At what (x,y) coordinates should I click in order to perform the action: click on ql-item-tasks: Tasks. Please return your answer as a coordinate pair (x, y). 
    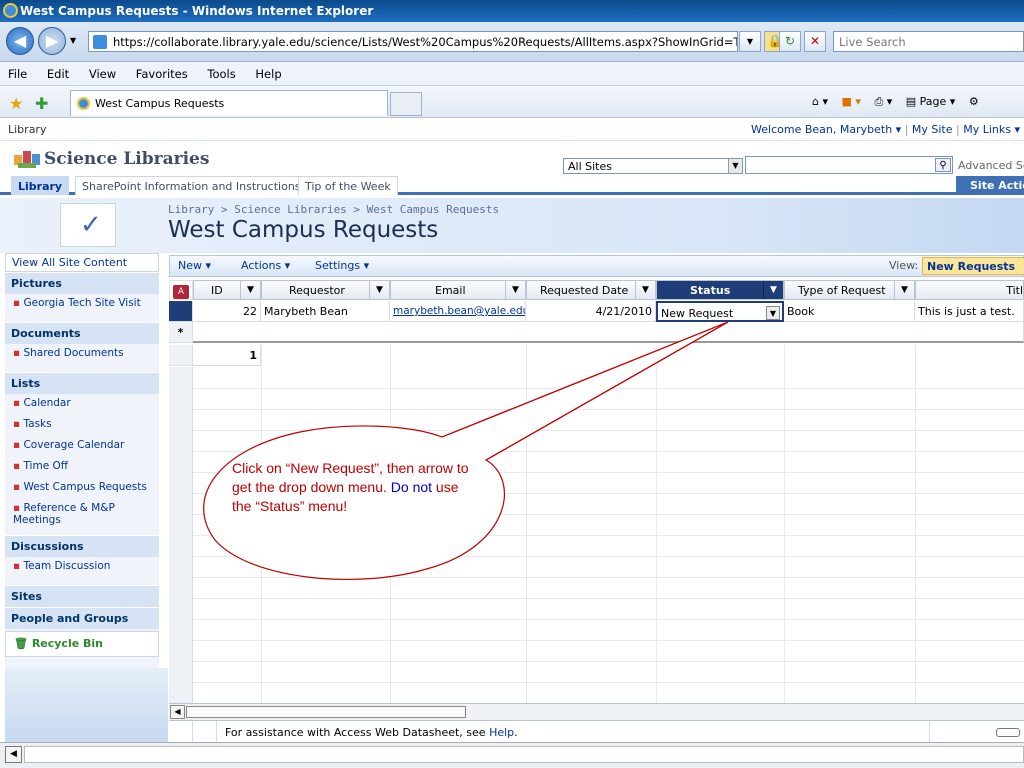
    Looking at the image, I should click on (82, 425).